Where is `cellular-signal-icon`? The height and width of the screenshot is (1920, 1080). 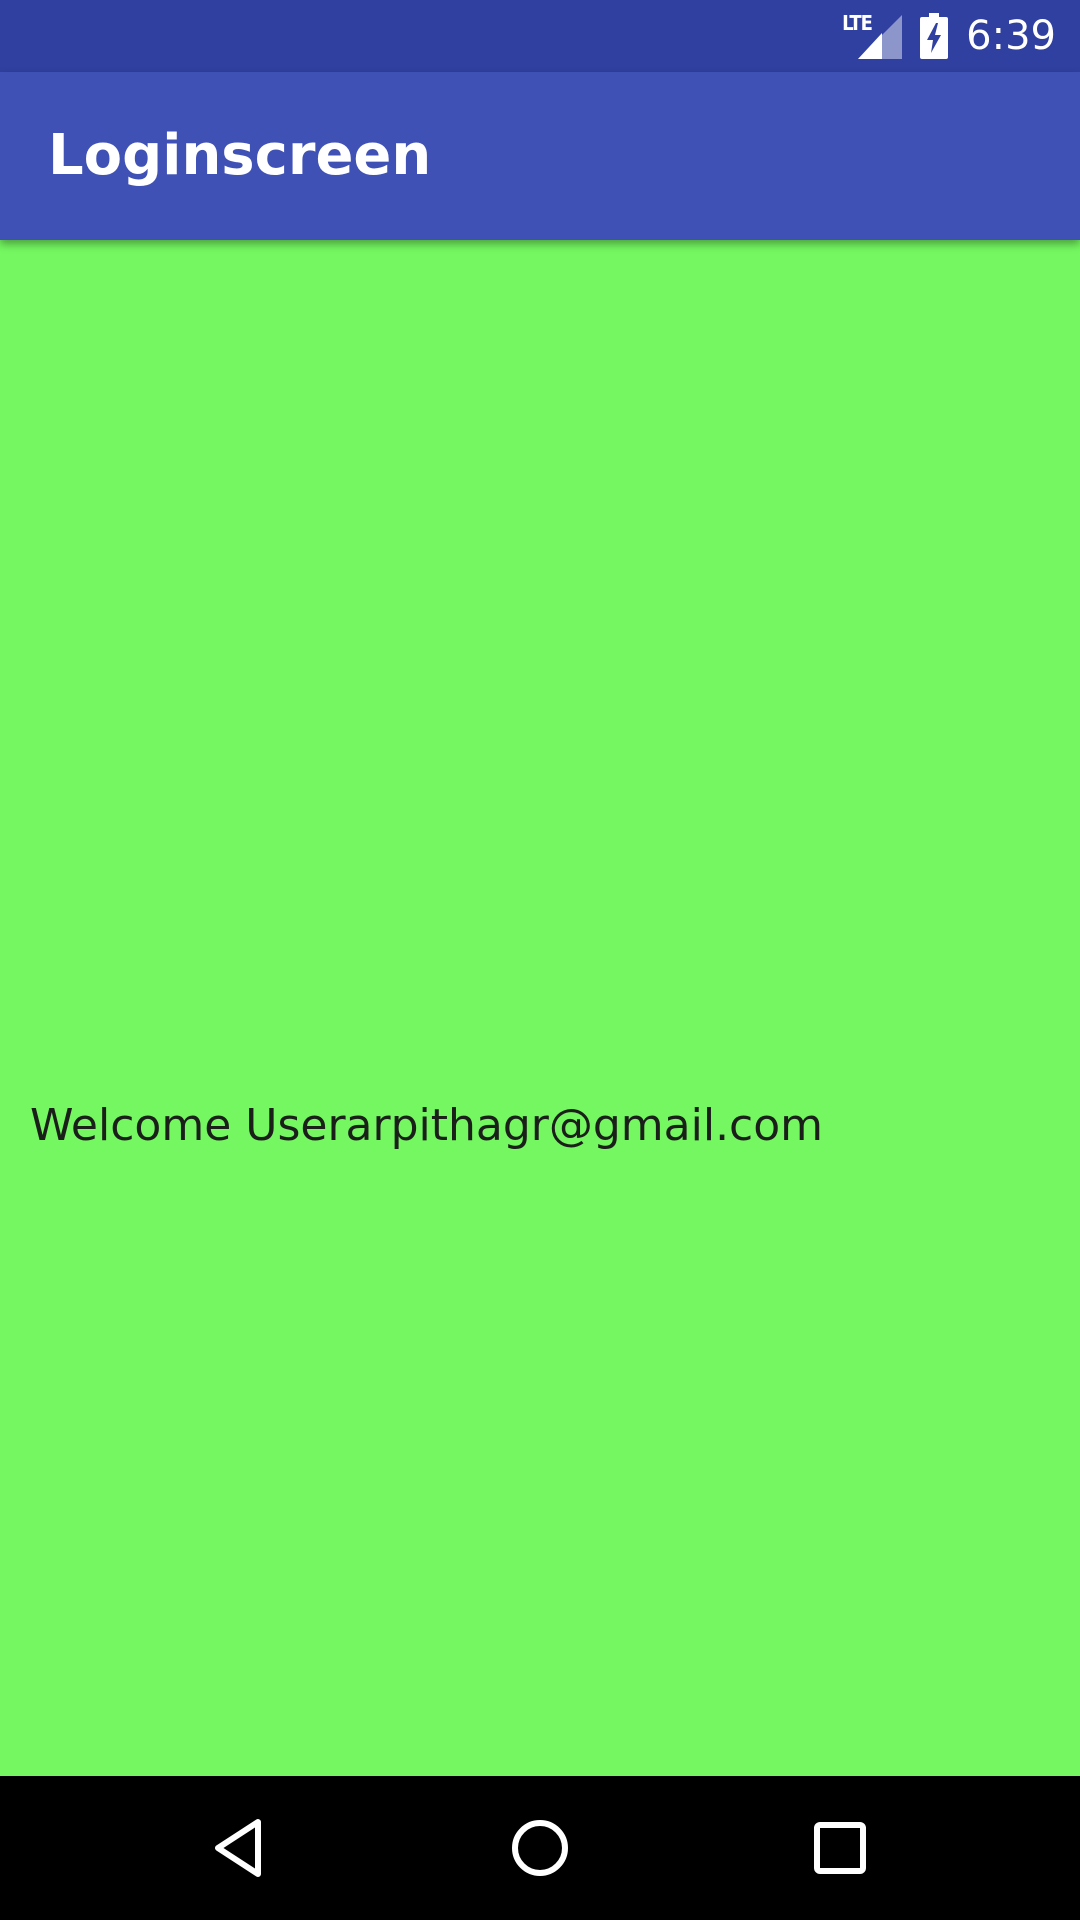 cellular-signal-icon is located at coordinates (880, 37).